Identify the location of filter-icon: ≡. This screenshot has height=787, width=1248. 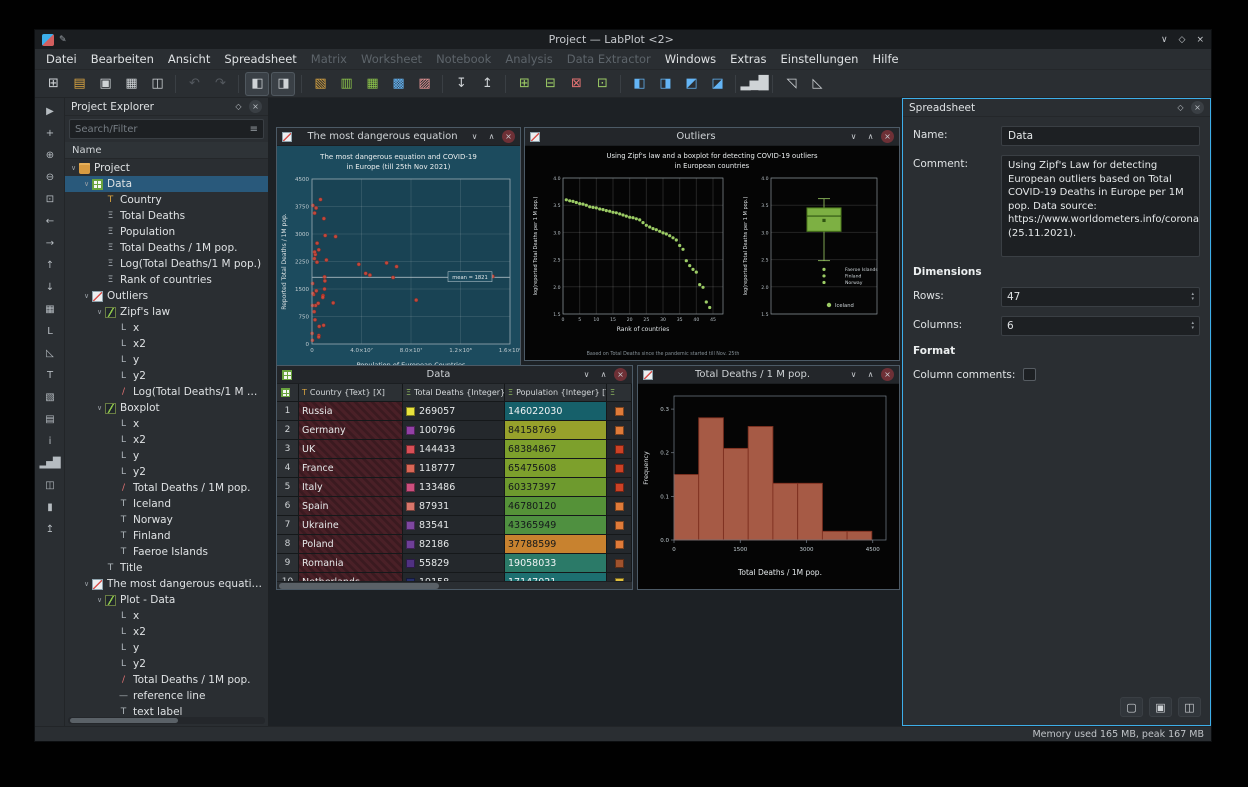
(254, 129).